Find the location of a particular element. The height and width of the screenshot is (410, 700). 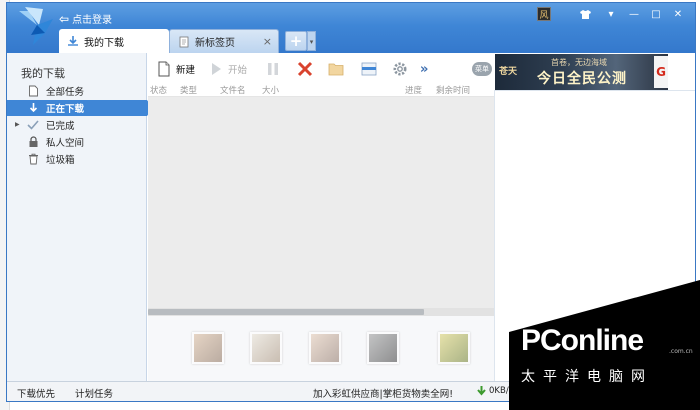

column-header-type: 类型 is located at coordinates (188, 90).